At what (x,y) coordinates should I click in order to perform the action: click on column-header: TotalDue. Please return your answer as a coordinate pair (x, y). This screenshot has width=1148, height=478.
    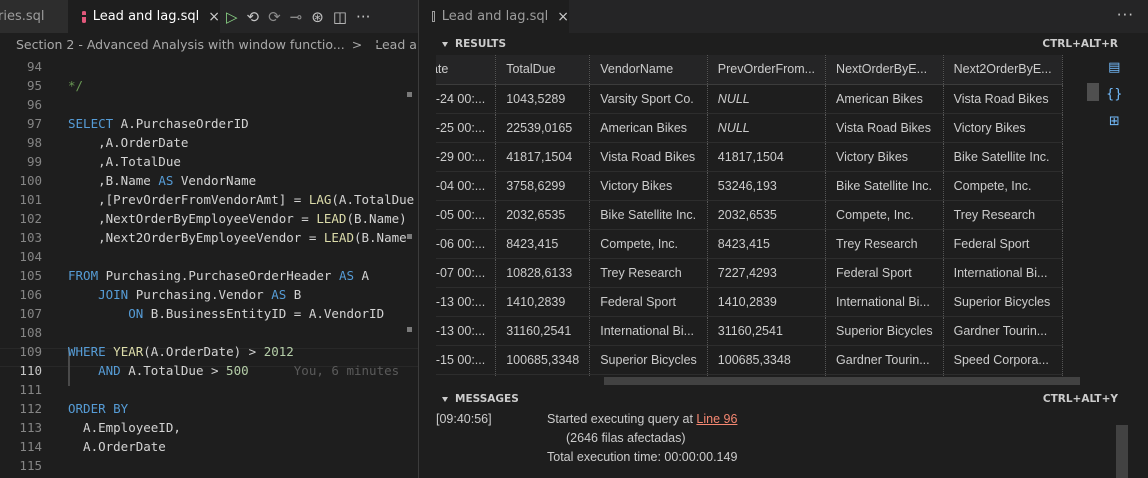
    Looking at the image, I should click on (543, 70).